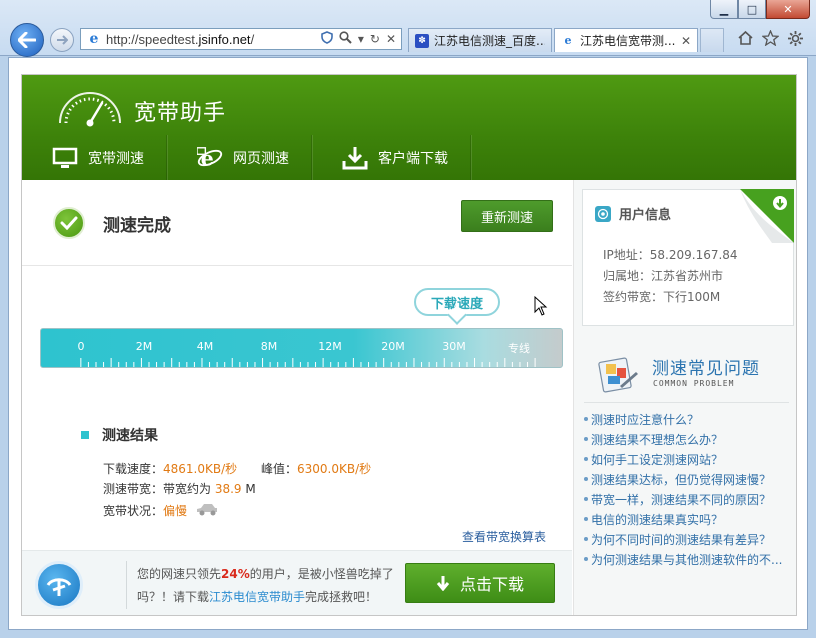 The height and width of the screenshot is (638, 816). What do you see at coordinates (480, 583) in the screenshot?
I see `download-button: 点击下载` at bounding box center [480, 583].